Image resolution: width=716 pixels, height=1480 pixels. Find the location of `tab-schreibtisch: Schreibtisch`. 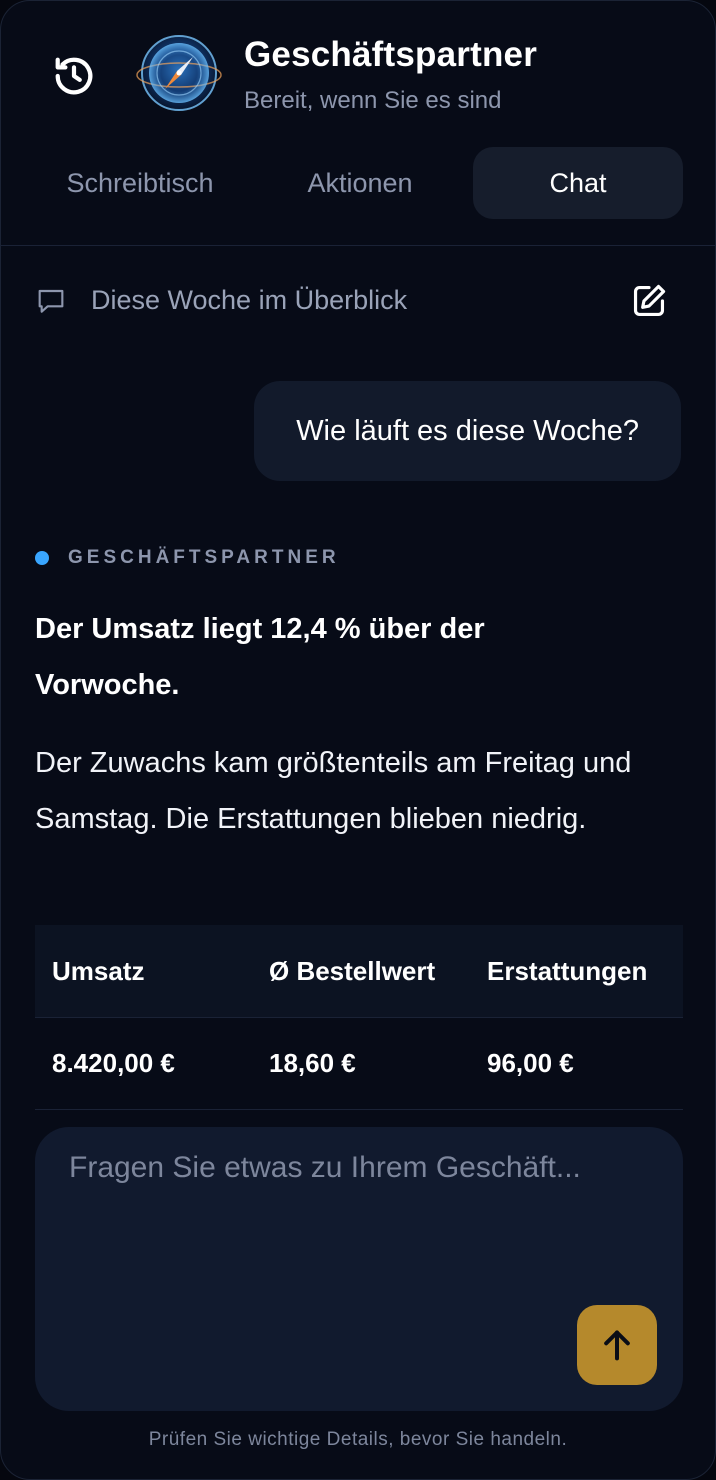

tab-schreibtisch: Schreibtisch is located at coordinates (140, 183).